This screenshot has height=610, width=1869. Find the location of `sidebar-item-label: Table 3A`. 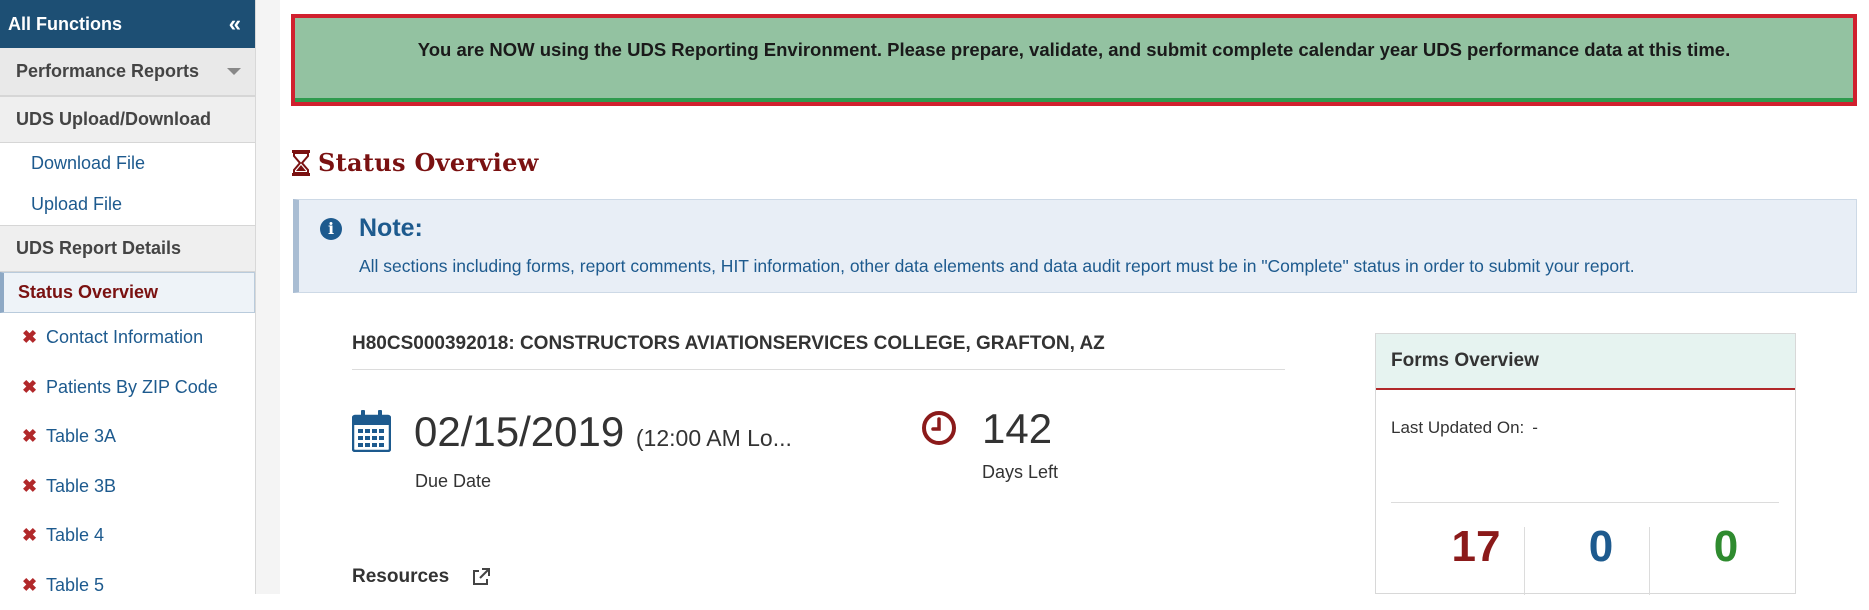

sidebar-item-label: Table 3A is located at coordinates (81, 436).